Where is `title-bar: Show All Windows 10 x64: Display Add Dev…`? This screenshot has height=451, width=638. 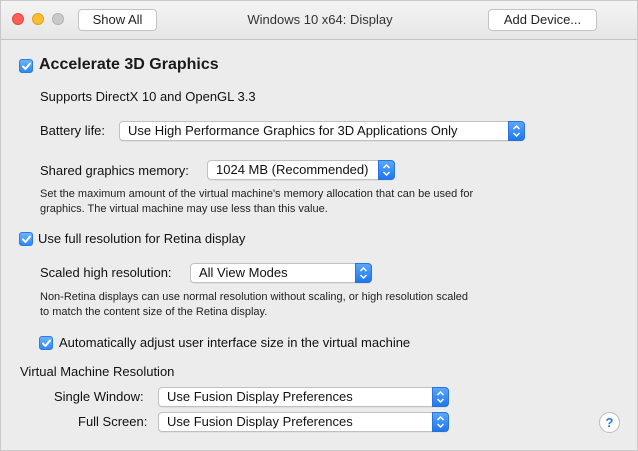 title-bar: Show All Windows 10 x64: Display Add Dev… is located at coordinates (319, 20).